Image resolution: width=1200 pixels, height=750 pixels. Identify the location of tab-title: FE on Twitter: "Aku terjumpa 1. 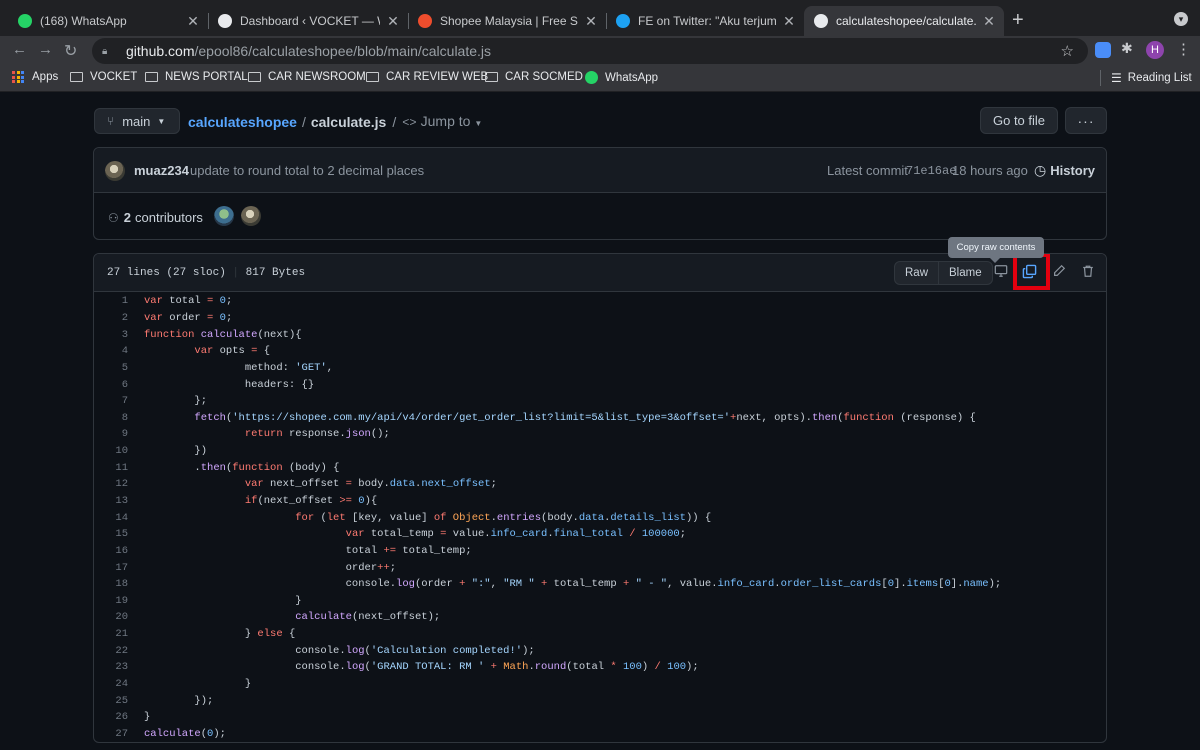
(707, 21).